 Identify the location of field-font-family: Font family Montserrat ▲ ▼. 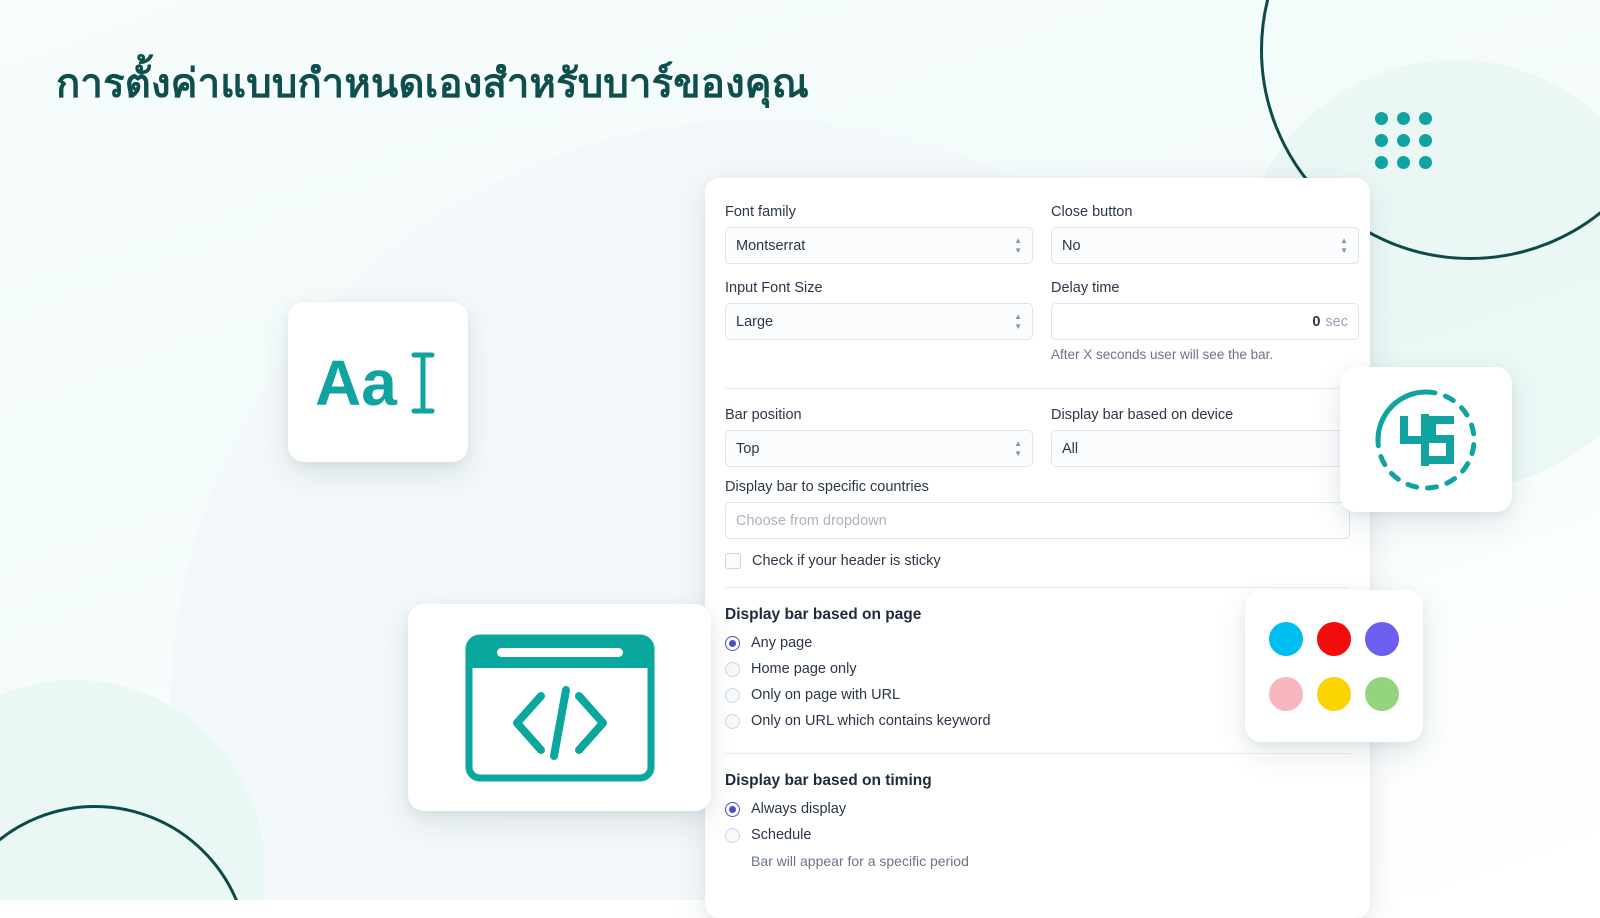
(879, 234).